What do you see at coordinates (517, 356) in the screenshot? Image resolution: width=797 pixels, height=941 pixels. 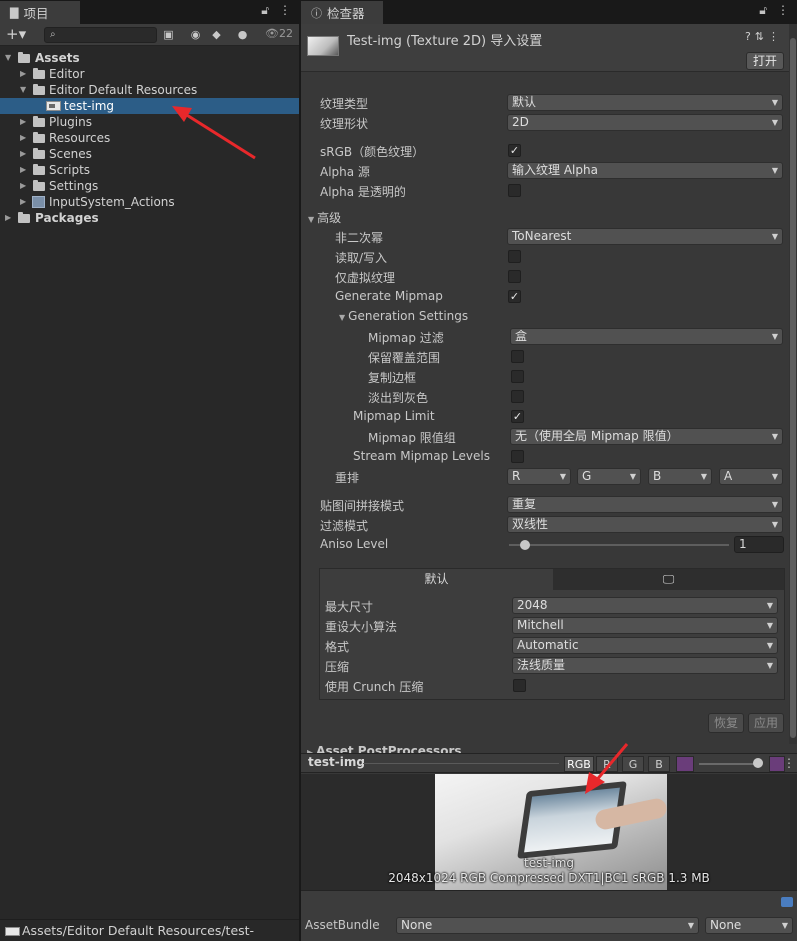 I see `preserve-coverage-checkbox` at bounding box center [517, 356].